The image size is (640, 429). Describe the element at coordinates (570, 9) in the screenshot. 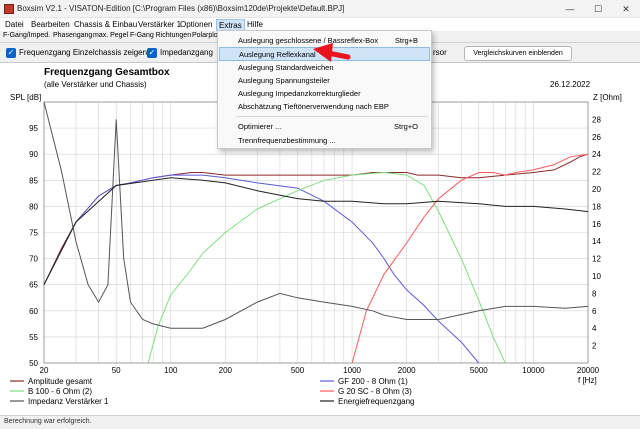

I see `minimize-button: —` at that location.